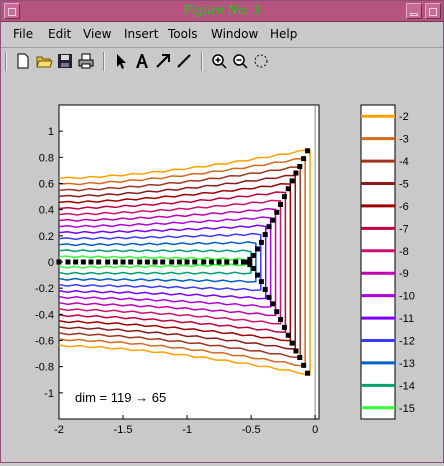  I want to click on select-arrow-icon, so click(121, 61).